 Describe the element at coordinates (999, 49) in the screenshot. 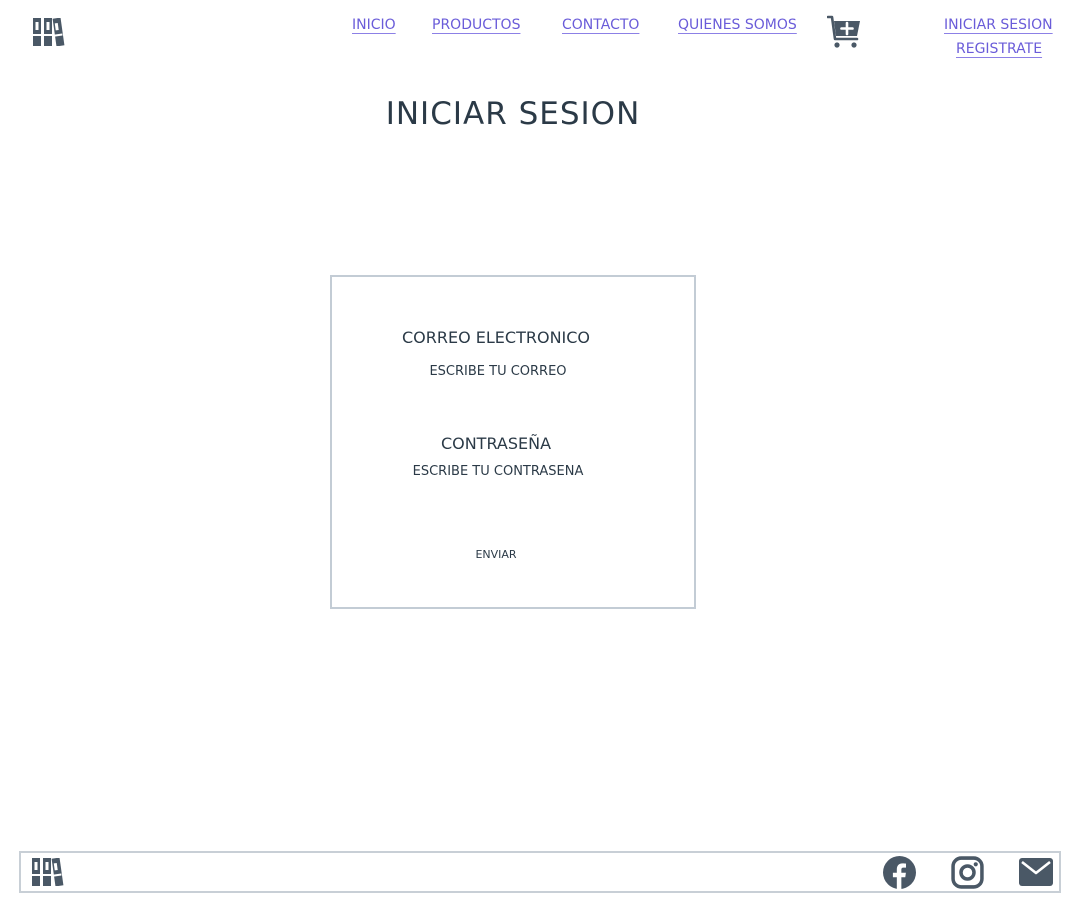

I see `nav-link-registrate: REGISTRATE` at that location.